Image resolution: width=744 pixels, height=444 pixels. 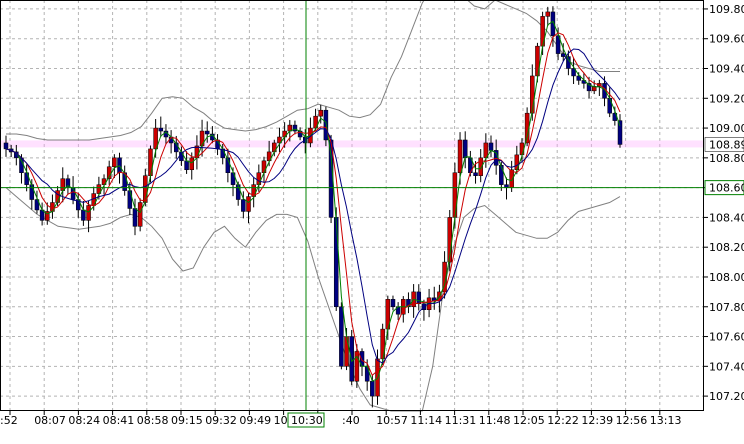 I want to click on x-tick-label: 08:24, so click(x=84, y=420).